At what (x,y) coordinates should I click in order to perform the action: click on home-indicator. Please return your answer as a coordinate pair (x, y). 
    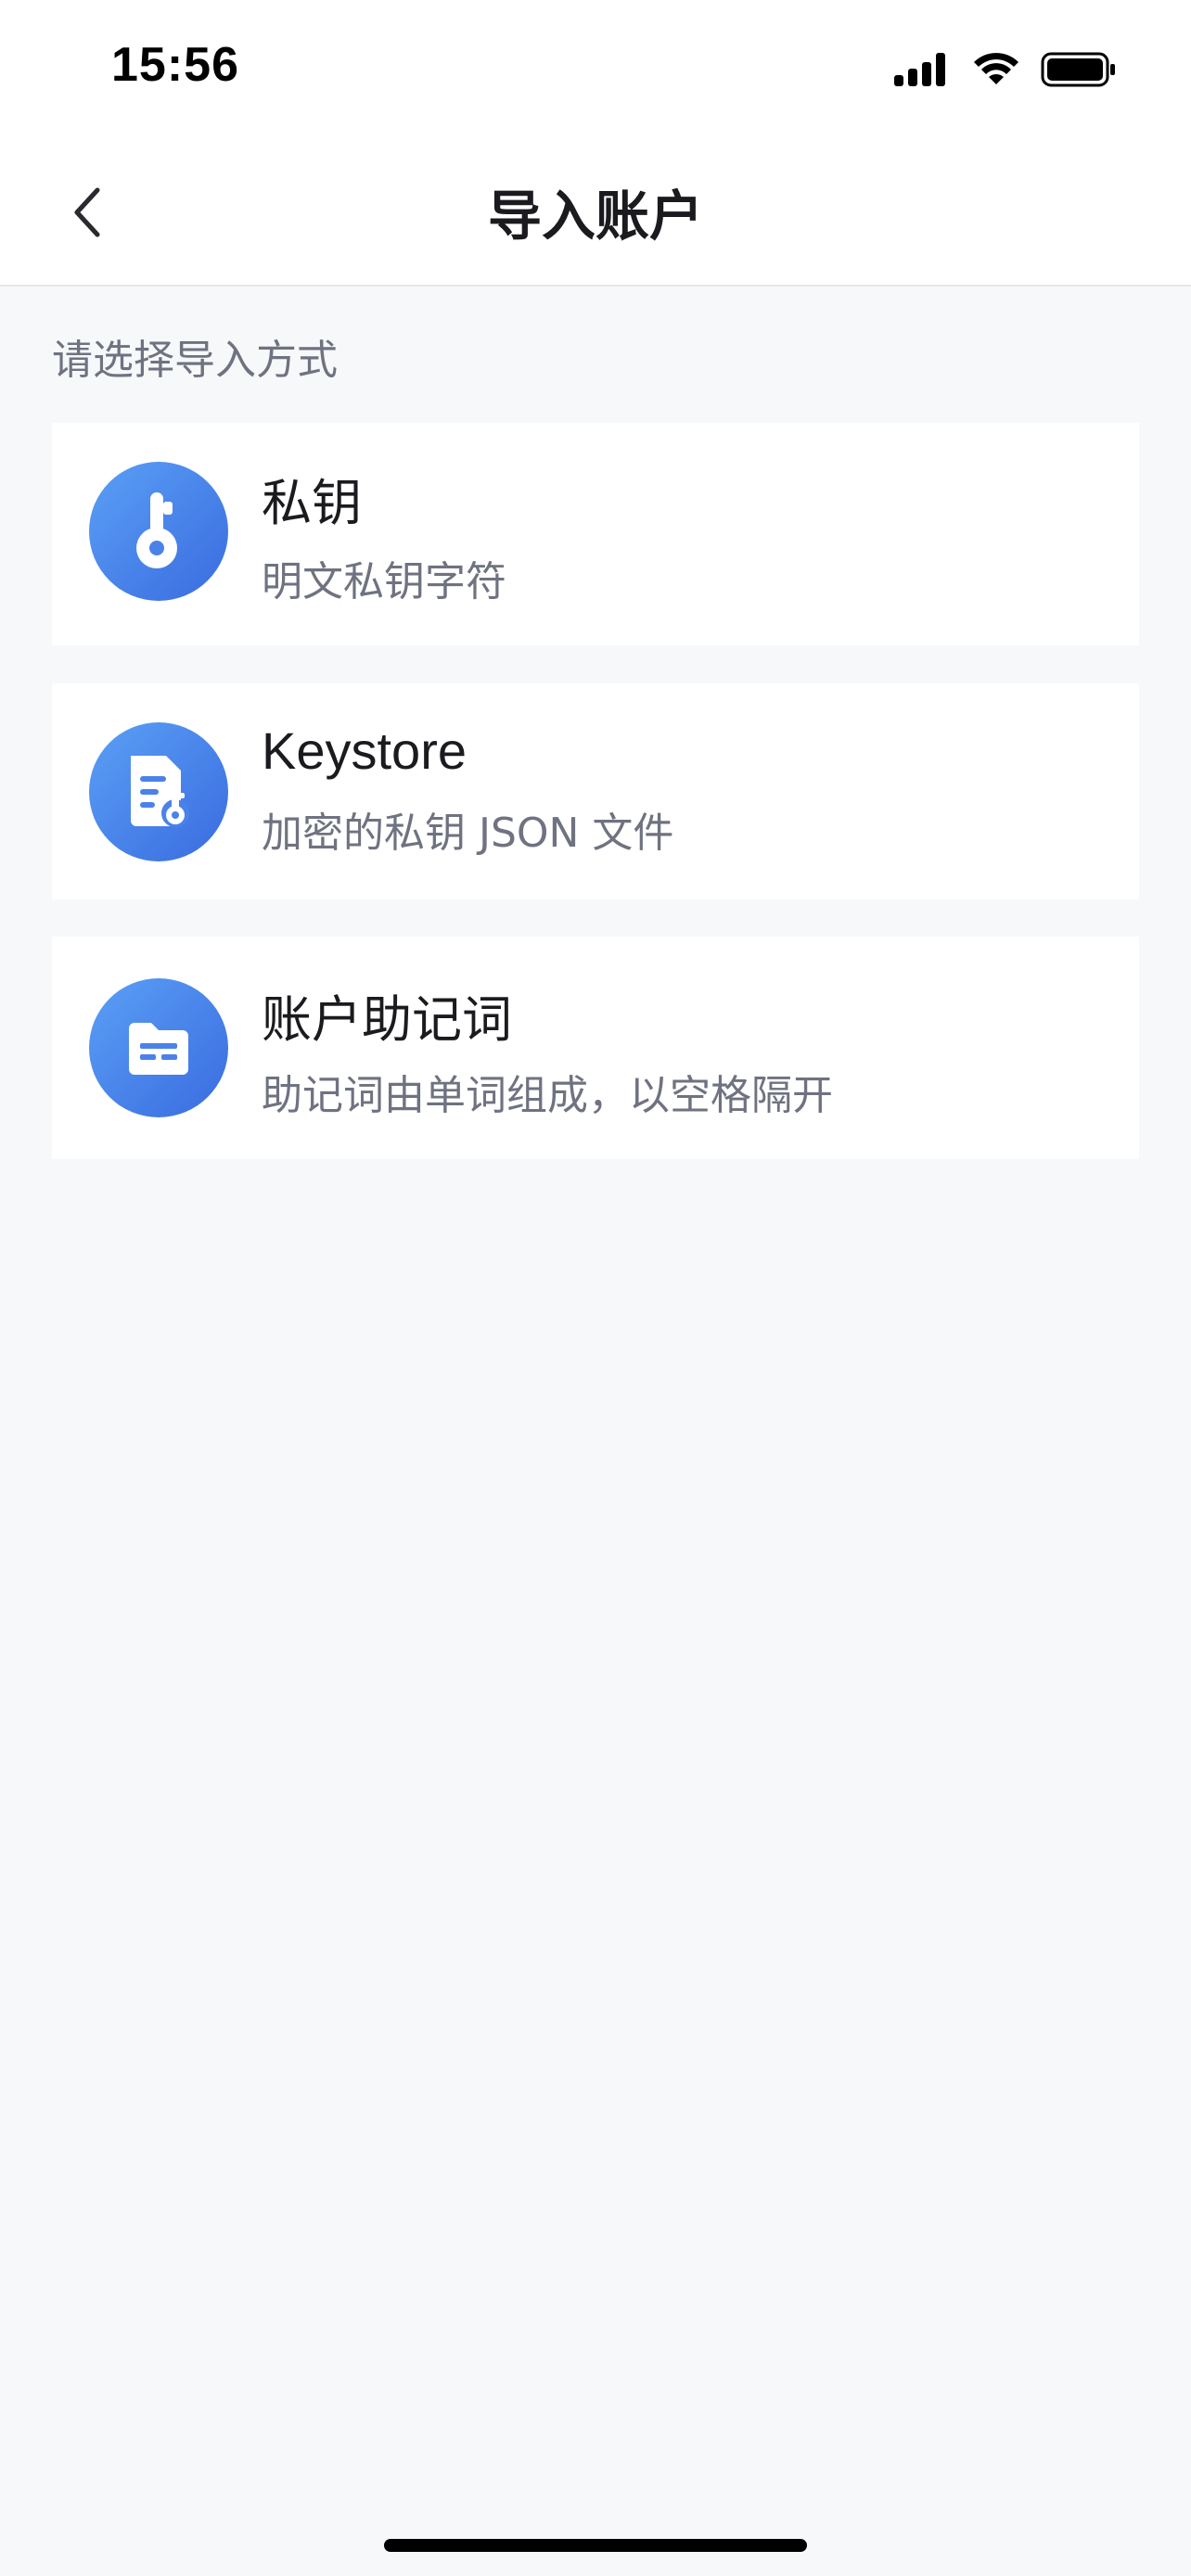
    Looking at the image, I should click on (595, 2545).